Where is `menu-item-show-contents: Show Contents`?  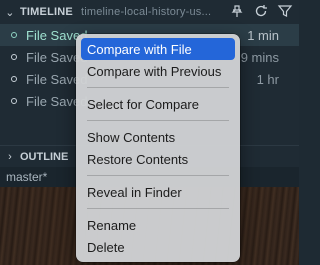 menu-item-show-contents: Show Contents is located at coordinates (158, 137).